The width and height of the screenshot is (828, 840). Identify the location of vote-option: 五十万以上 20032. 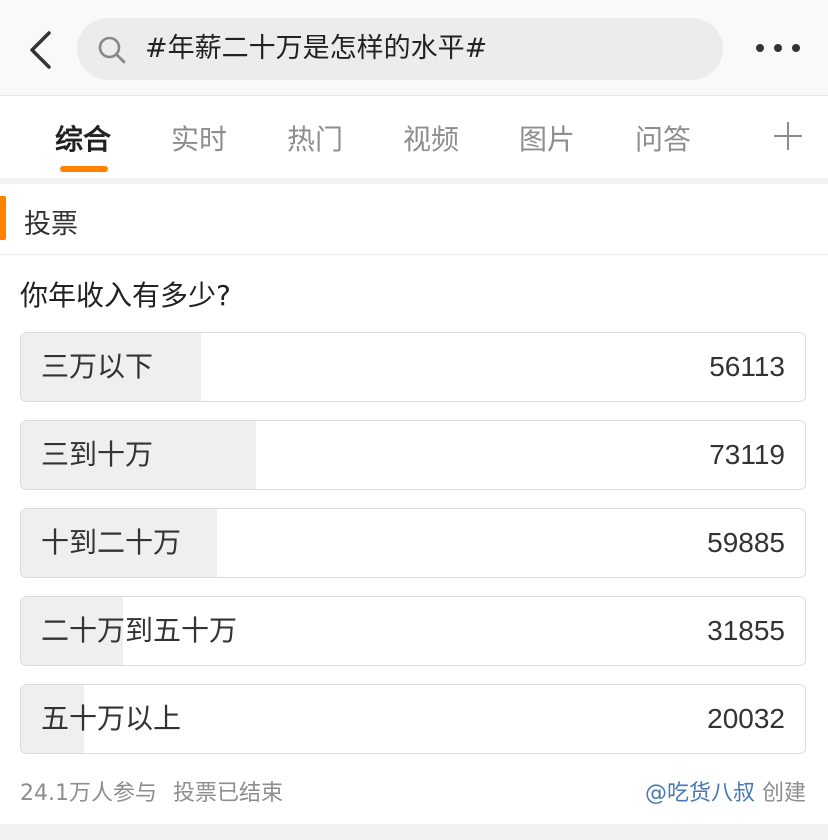
(413, 719).